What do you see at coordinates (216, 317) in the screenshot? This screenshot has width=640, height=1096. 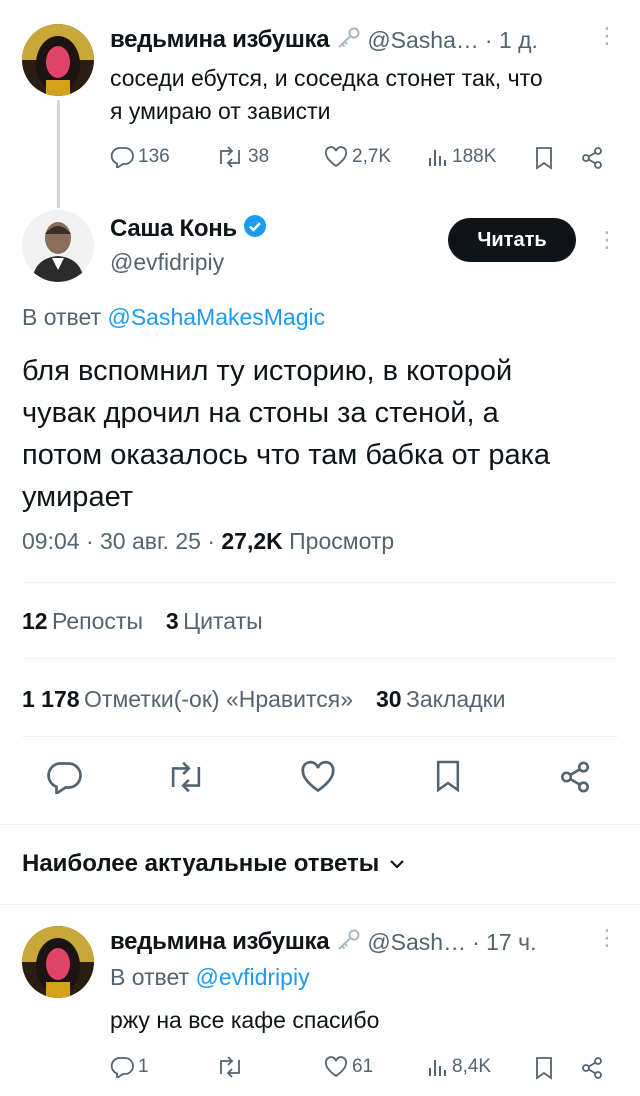 I see `reply-to-handle-link: @SashaMakesMagic` at bounding box center [216, 317].